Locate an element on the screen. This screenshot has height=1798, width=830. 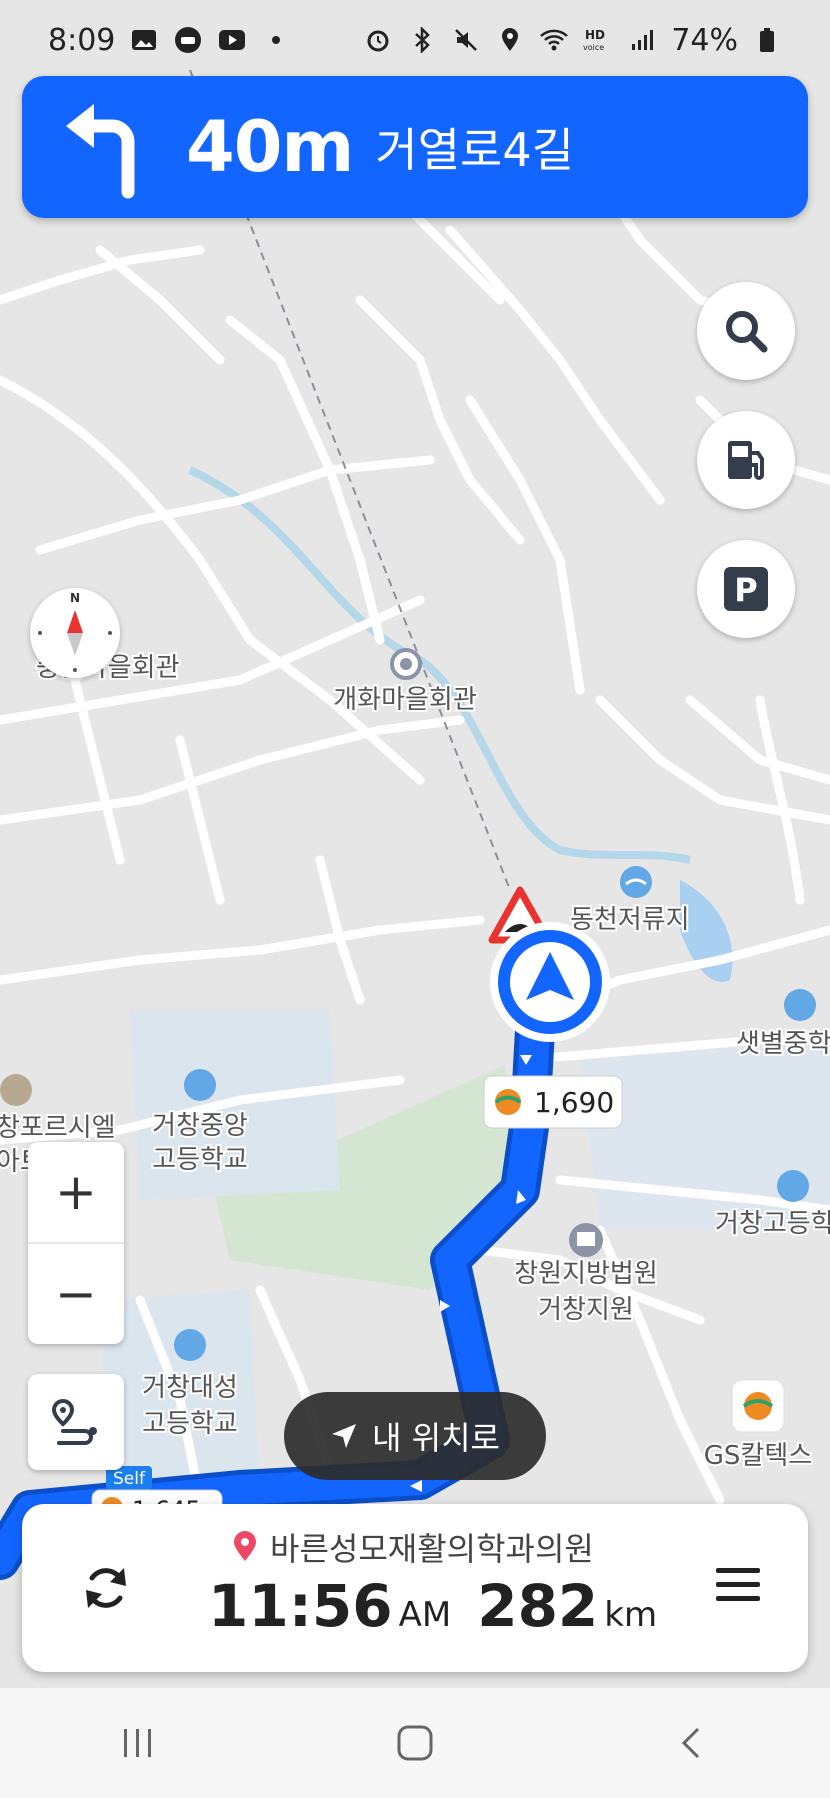
svg-text: N is located at coordinates (75, 598).